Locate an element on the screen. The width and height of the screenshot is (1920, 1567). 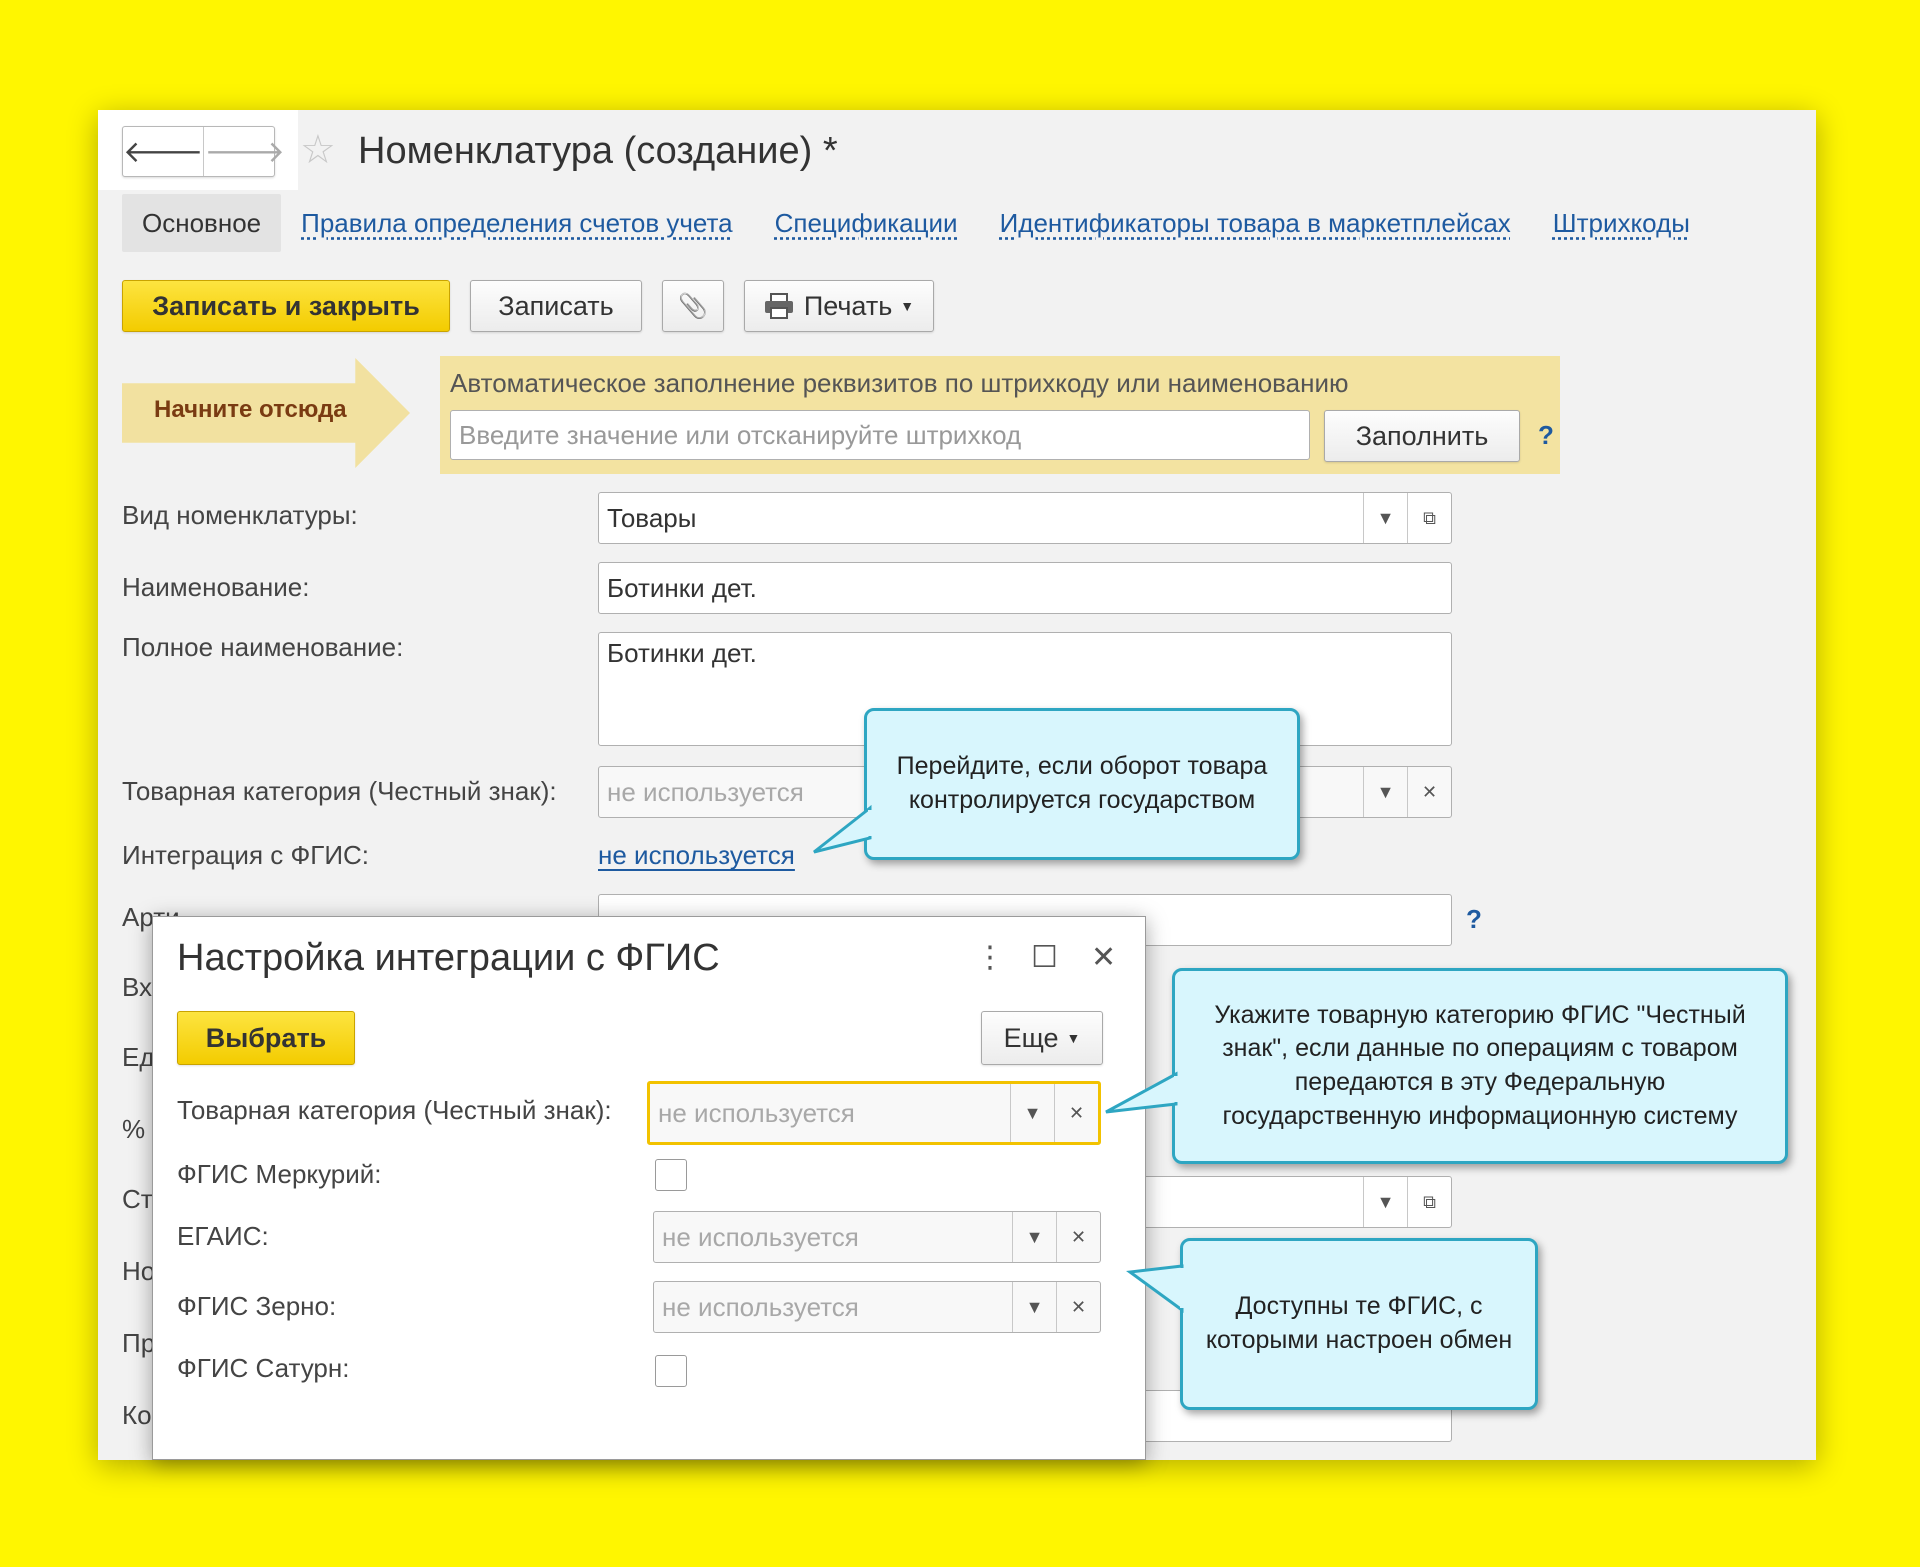
grain-field: не используется ▼ ✕ is located at coordinates (877, 1307).